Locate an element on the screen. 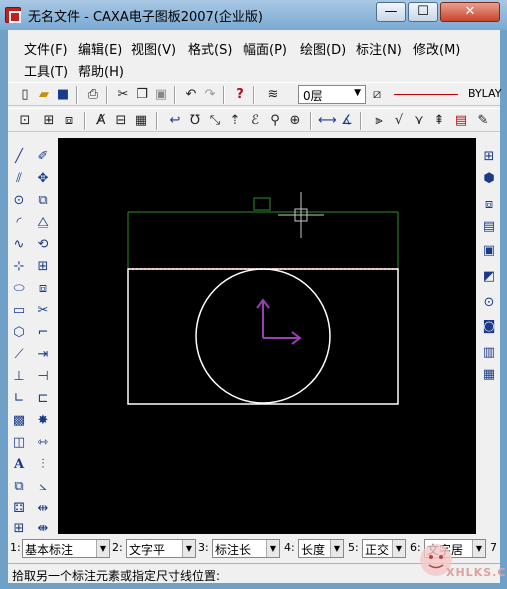  weld-icon: ⋎ is located at coordinates (419, 121).